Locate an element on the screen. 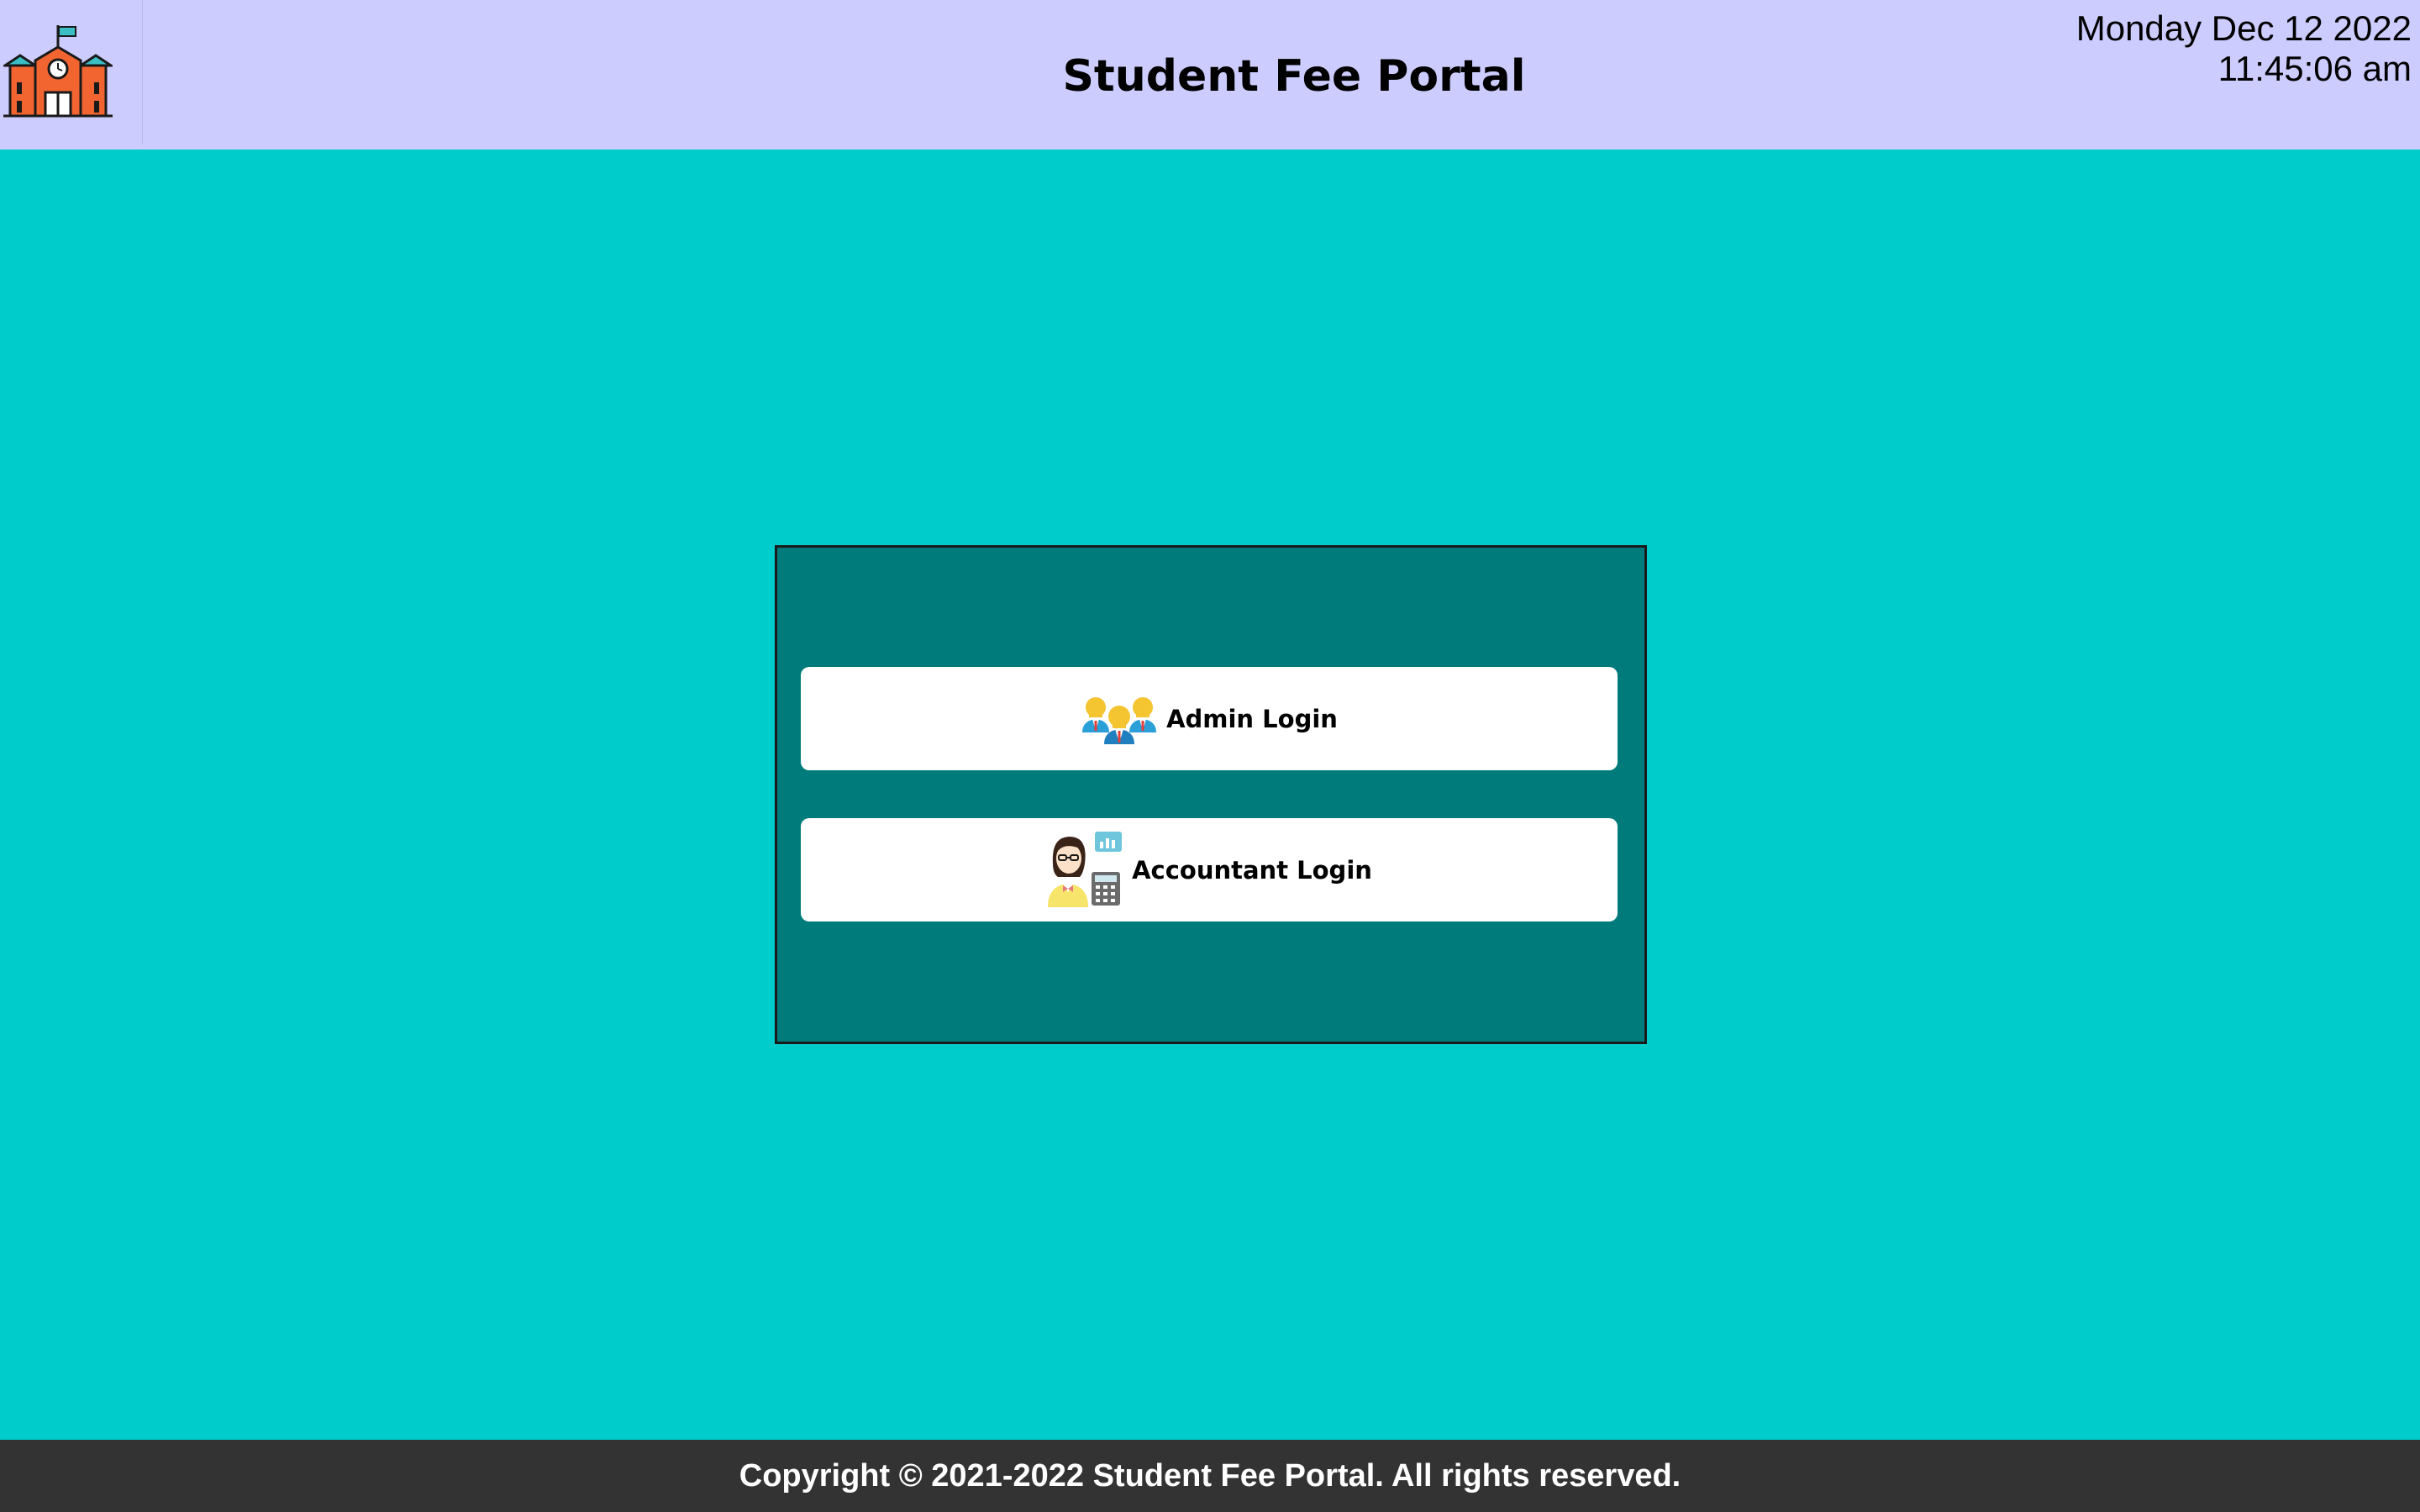 The width and height of the screenshot is (2420, 1512). accountant-icon is located at coordinates (1084, 870).